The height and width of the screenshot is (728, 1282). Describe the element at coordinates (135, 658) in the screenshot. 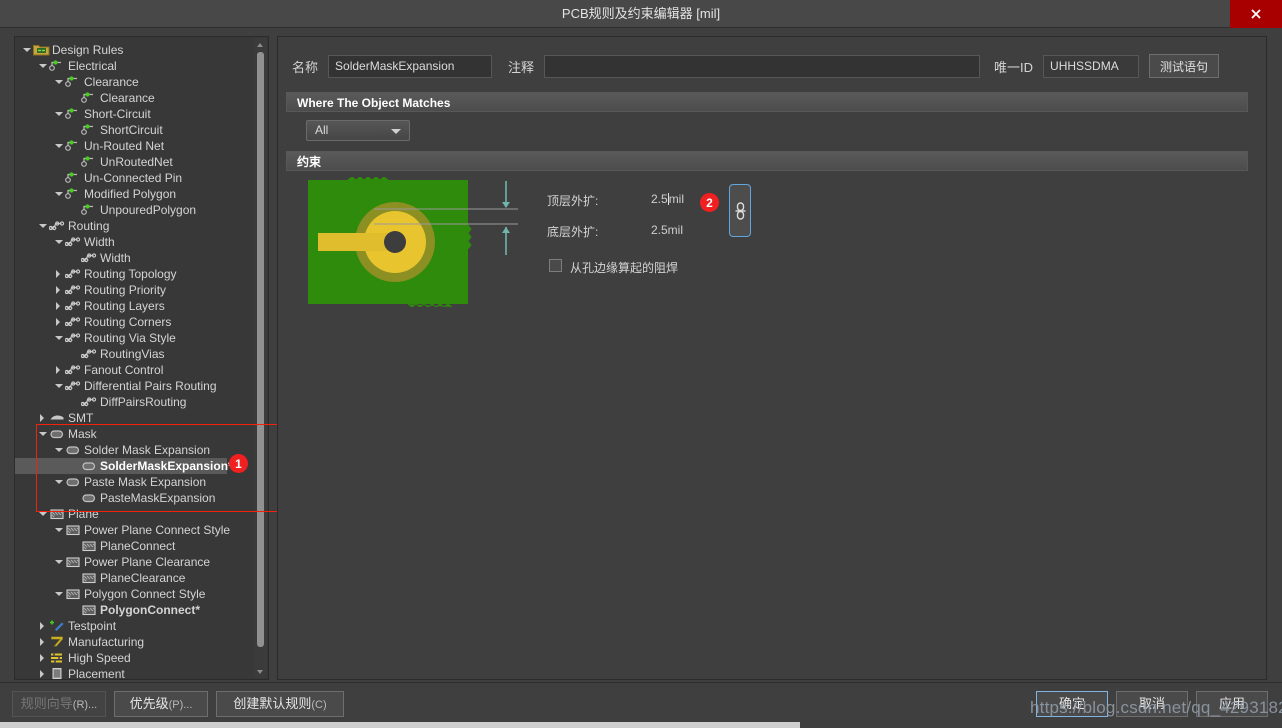

I see `tree-item-high-speed: High Speed` at that location.